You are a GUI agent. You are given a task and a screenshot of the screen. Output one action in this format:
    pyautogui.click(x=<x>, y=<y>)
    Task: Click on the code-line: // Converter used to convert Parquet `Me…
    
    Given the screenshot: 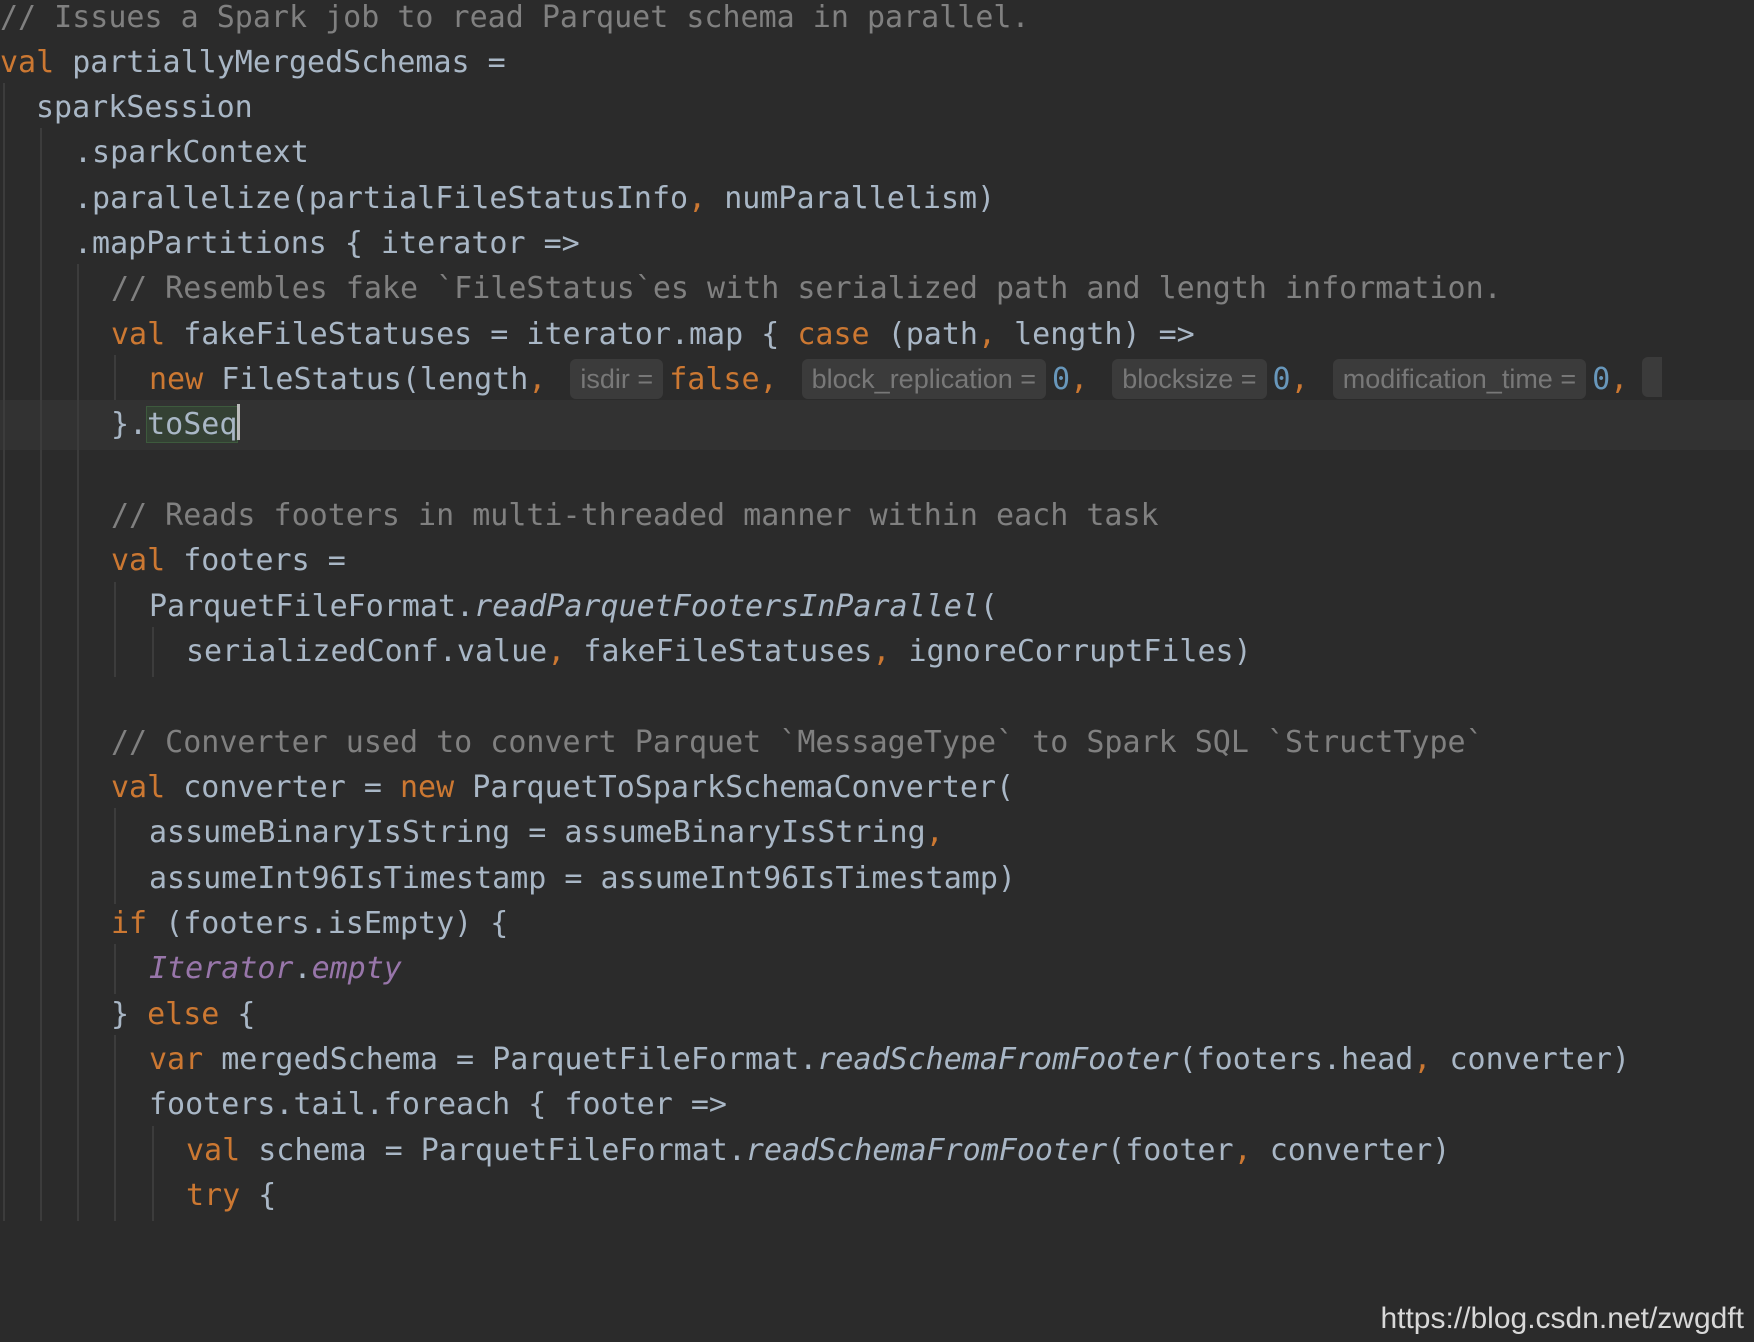 What is the action you would take?
    pyautogui.click(x=877, y=743)
    